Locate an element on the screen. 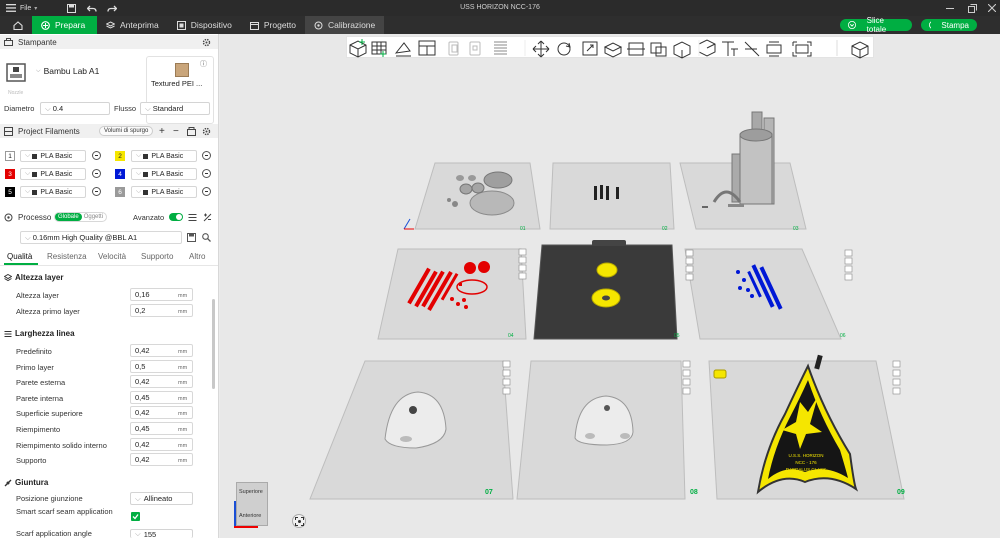  tab-calibration: Calibrazione is located at coordinates (345, 25).